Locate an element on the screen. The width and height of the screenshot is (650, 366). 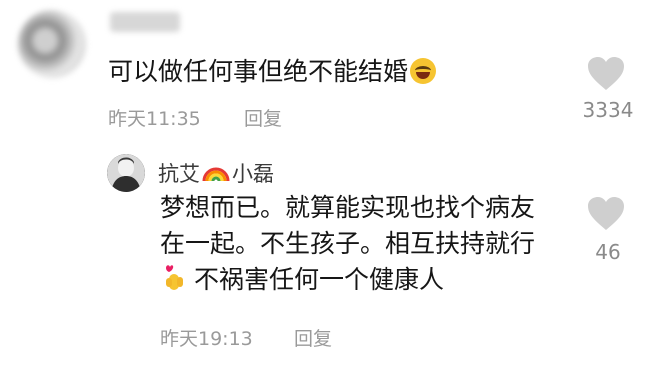
comment-time: 昨天11:35 is located at coordinates (154, 119).